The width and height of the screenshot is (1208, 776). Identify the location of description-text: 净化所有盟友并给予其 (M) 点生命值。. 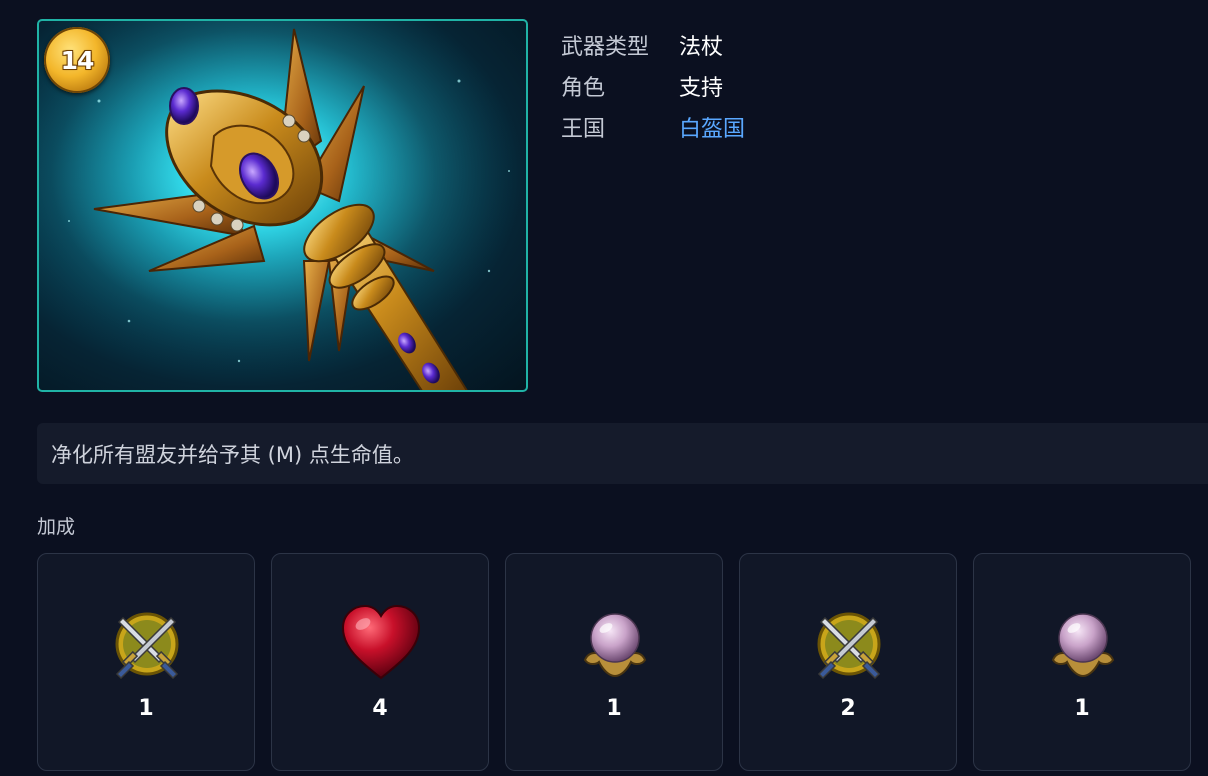
(232, 454).